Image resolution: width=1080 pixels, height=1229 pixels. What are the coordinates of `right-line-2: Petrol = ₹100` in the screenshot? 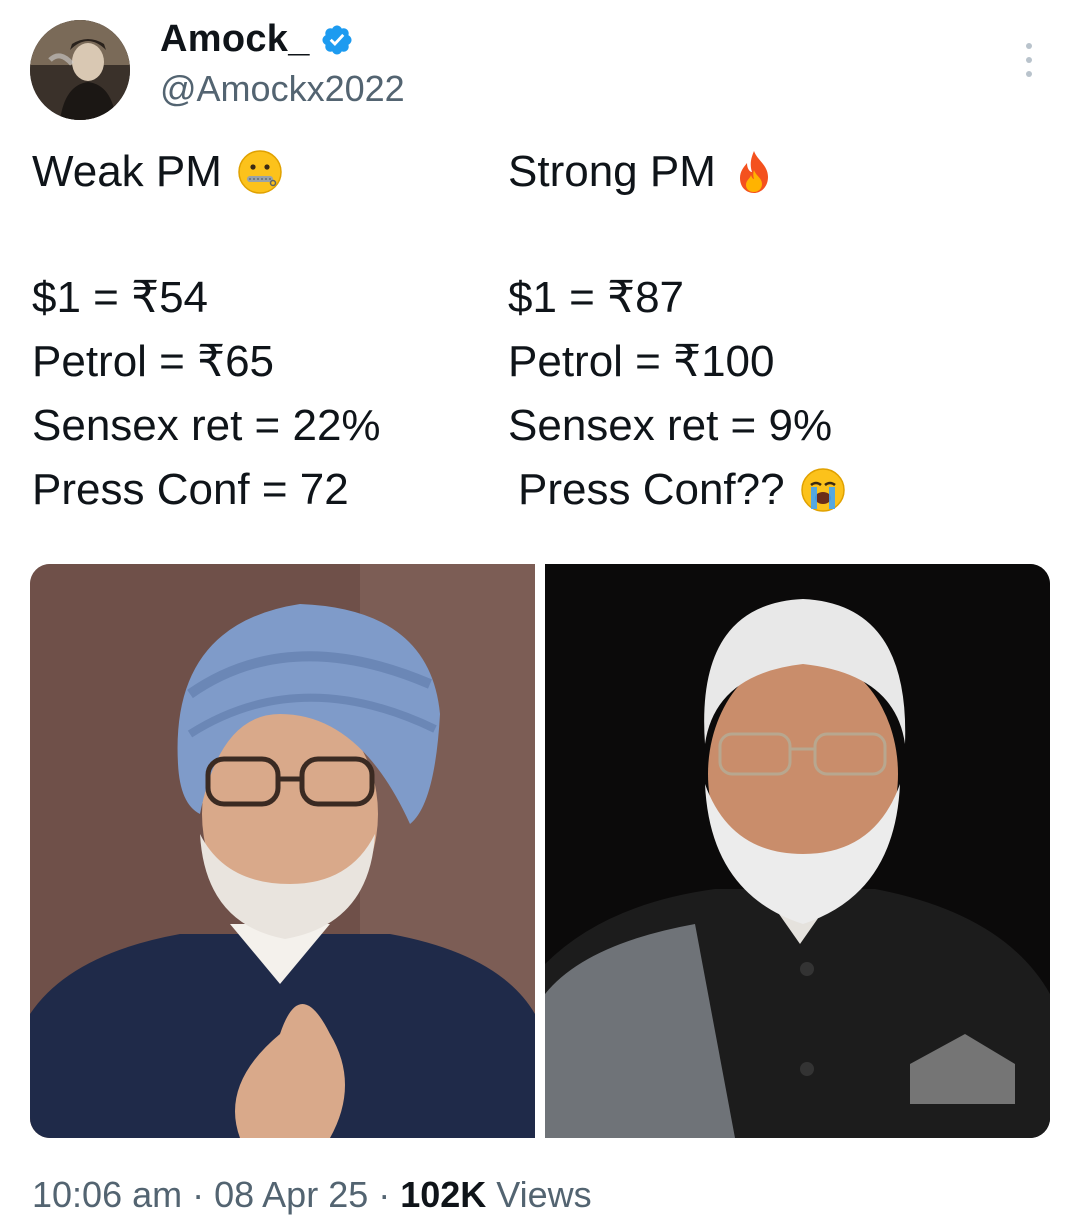 It's located at (641, 361).